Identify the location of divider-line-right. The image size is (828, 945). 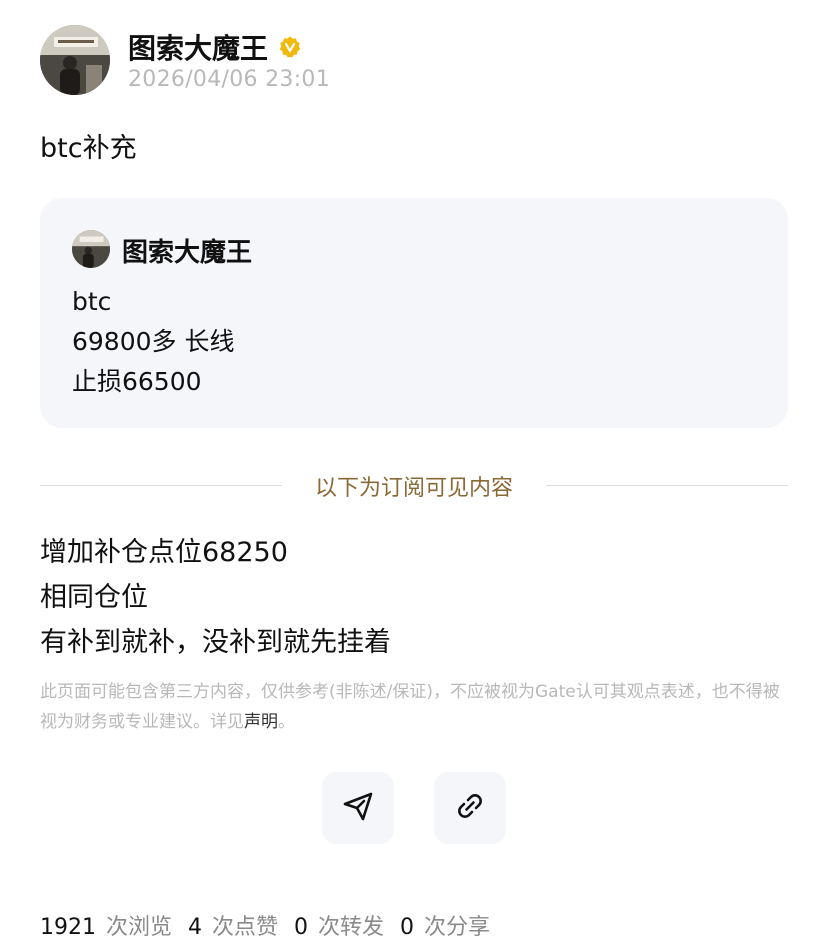
(667, 485).